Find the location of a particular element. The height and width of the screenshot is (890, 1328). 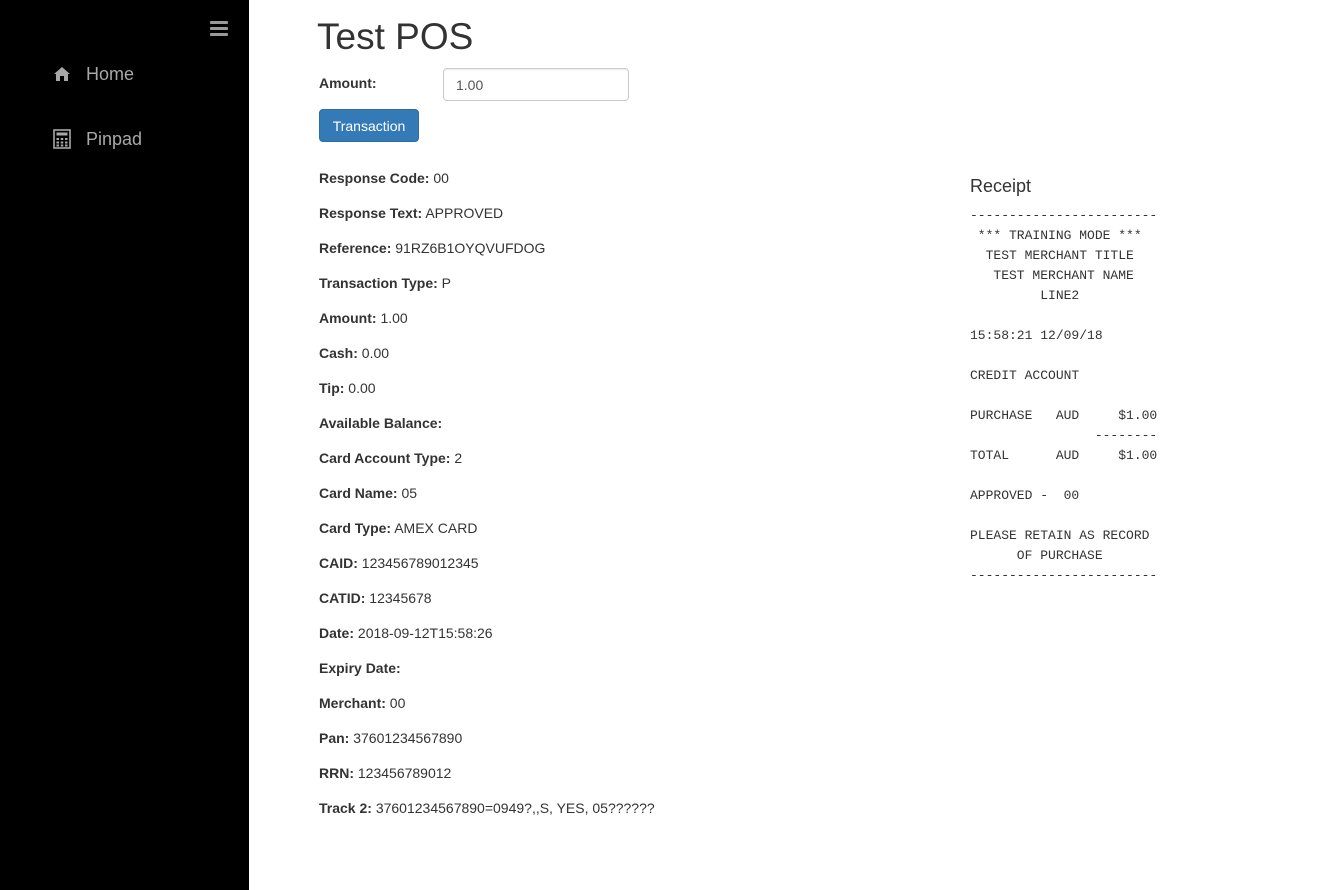

field-label: CAID: is located at coordinates (338, 563).